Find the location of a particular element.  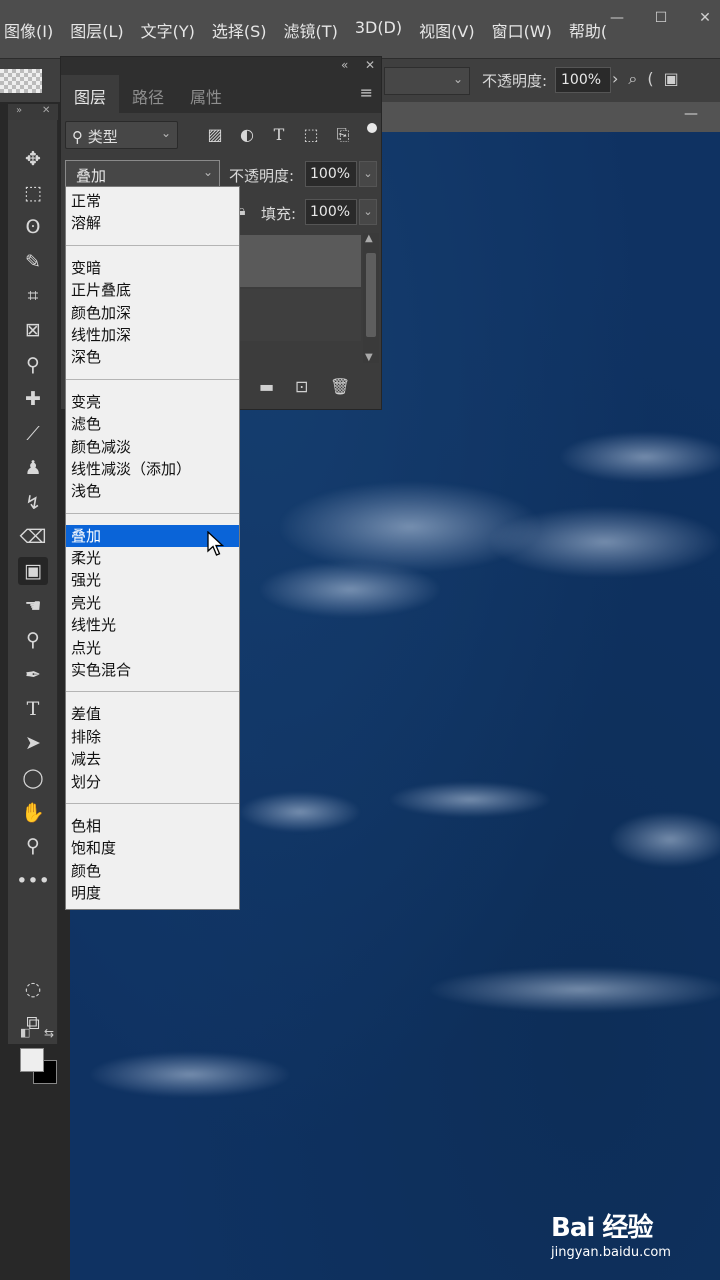

screen-mode-icon: ⧉ is located at coordinates (33, 1023).